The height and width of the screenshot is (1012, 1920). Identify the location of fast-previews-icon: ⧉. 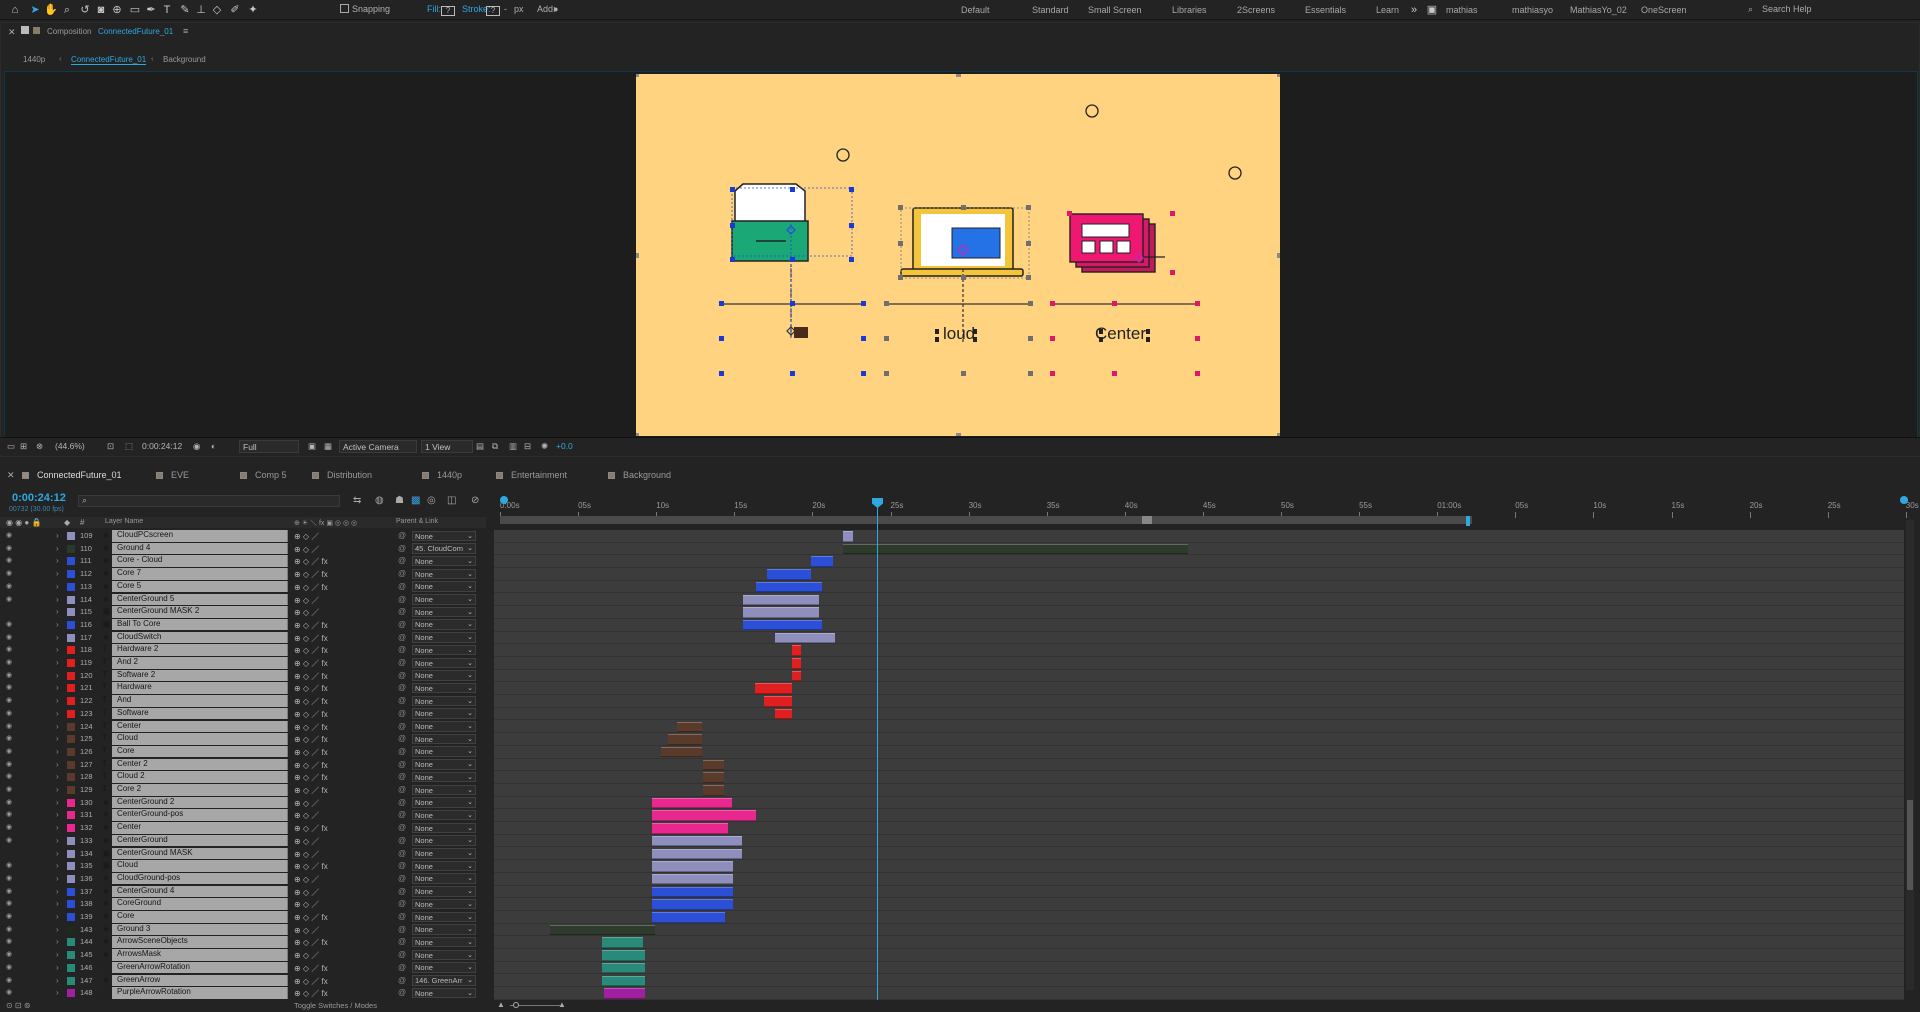
(495, 446).